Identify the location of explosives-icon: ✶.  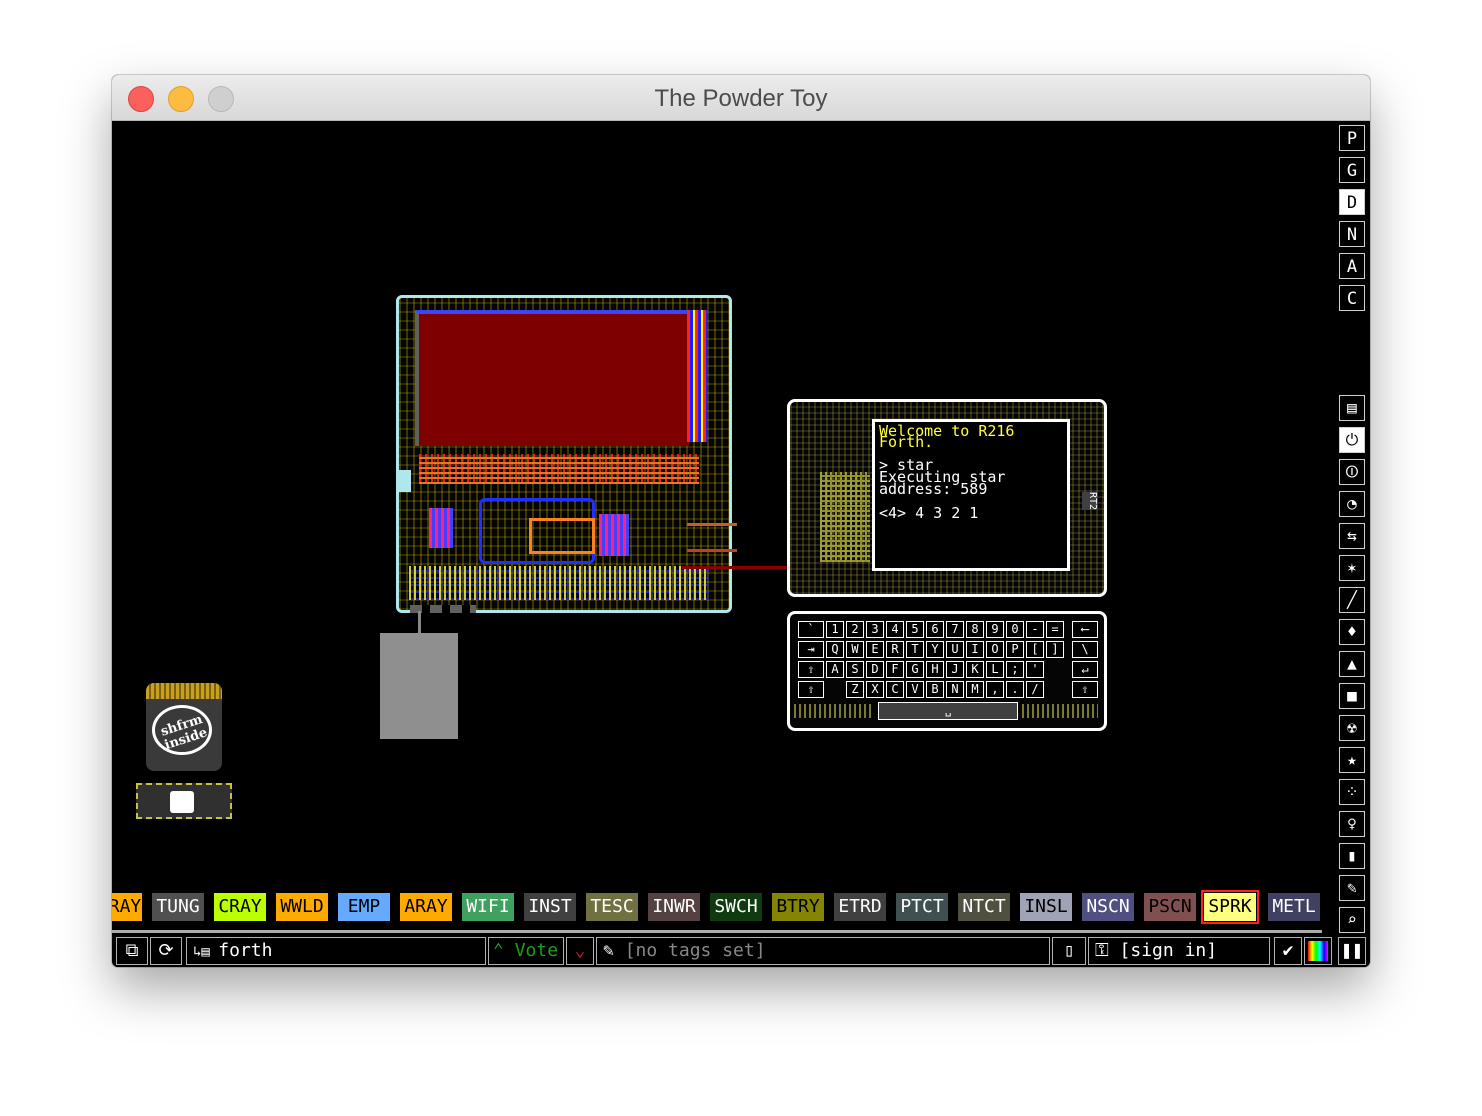
(1352, 568).